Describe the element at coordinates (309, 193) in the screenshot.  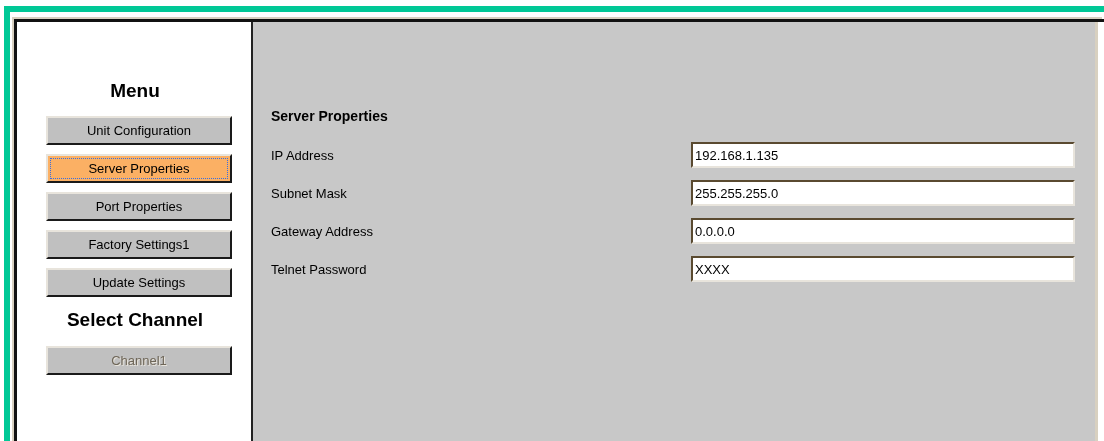
I see `field-label: Subnet Mask` at that location.